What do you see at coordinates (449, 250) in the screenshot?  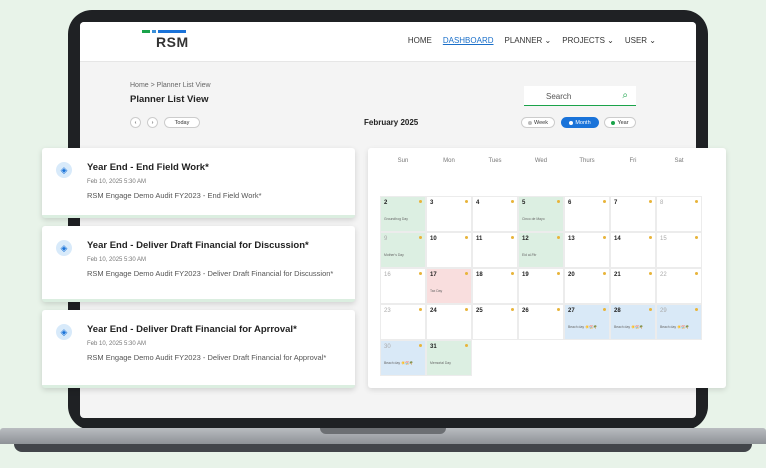 I see `calendar-day-cell: 10` at bounding box center [449, 250].